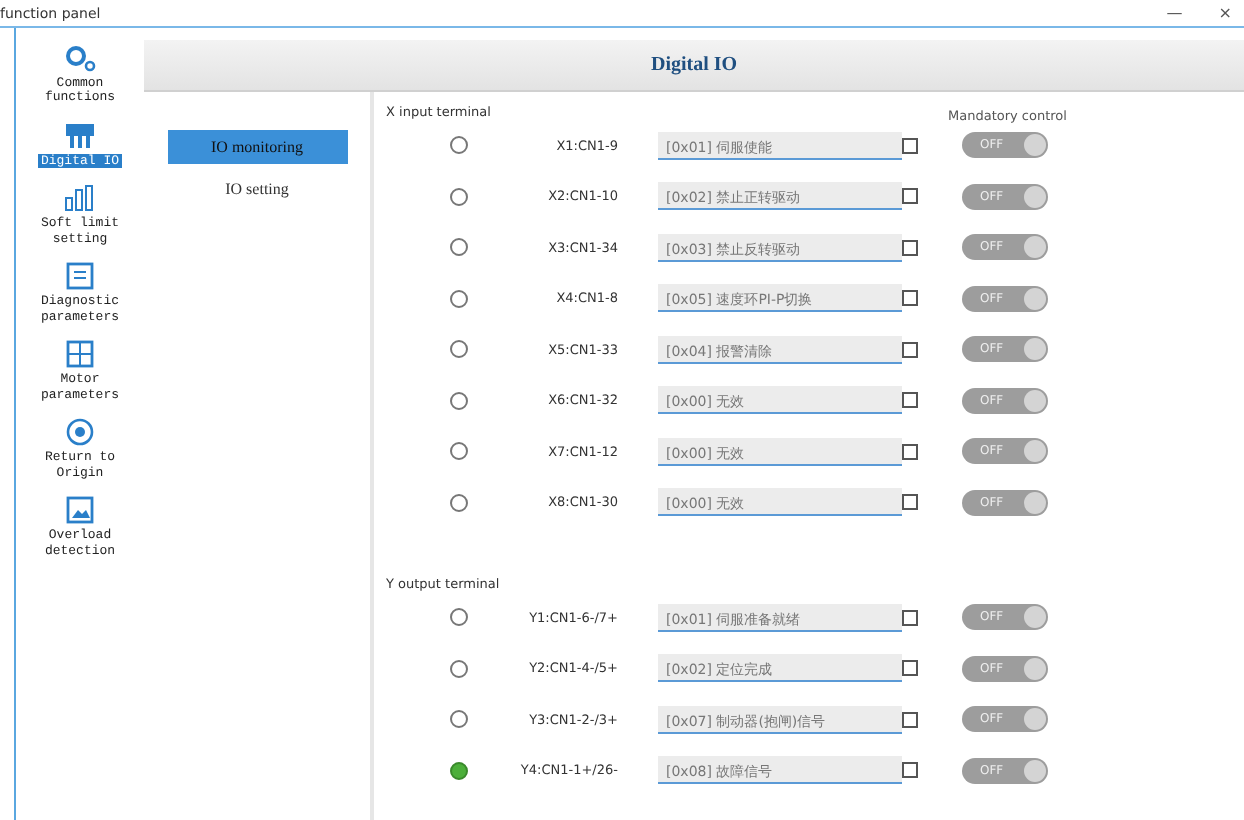 The image size is (1244, 820). Describe the element at coordinates (257, 147) in the screenshot. I see `nav-tab: IO monitoring` at that location.